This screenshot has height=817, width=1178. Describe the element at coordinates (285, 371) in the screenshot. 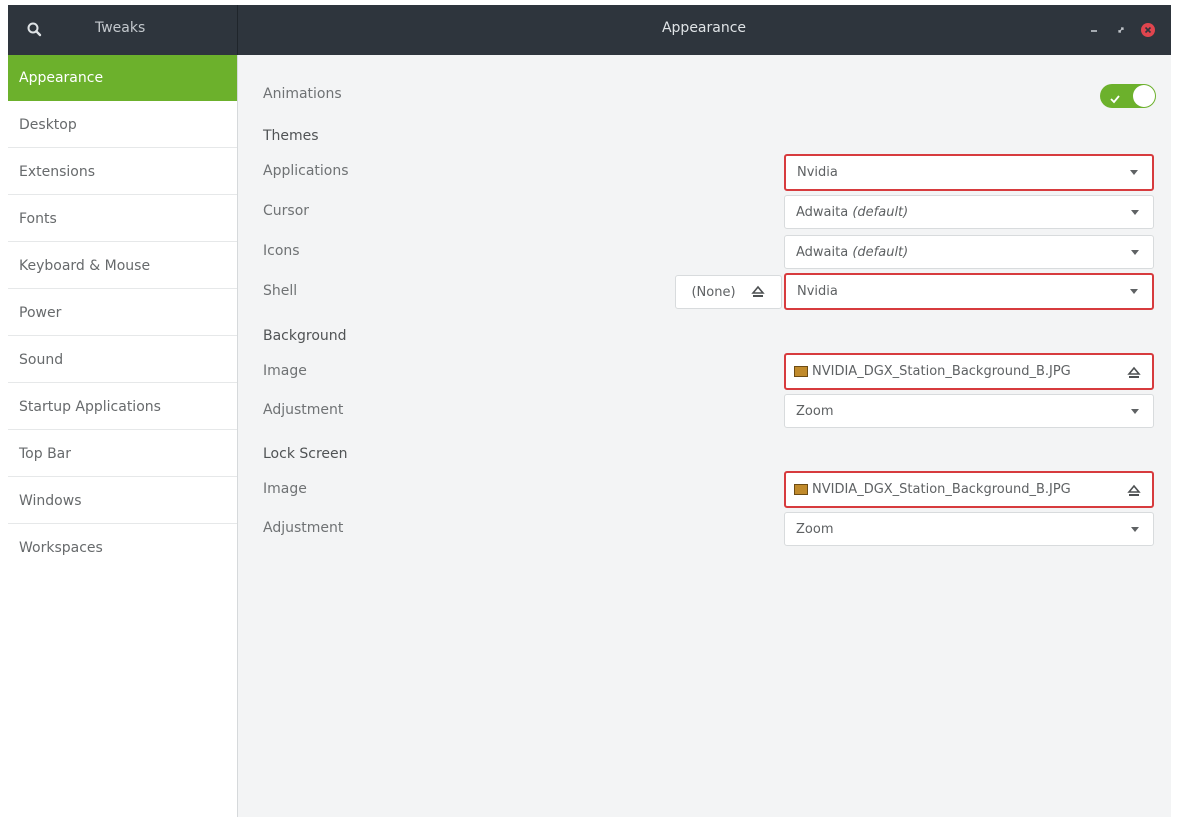

I see `background-image-label: Image` at that location.